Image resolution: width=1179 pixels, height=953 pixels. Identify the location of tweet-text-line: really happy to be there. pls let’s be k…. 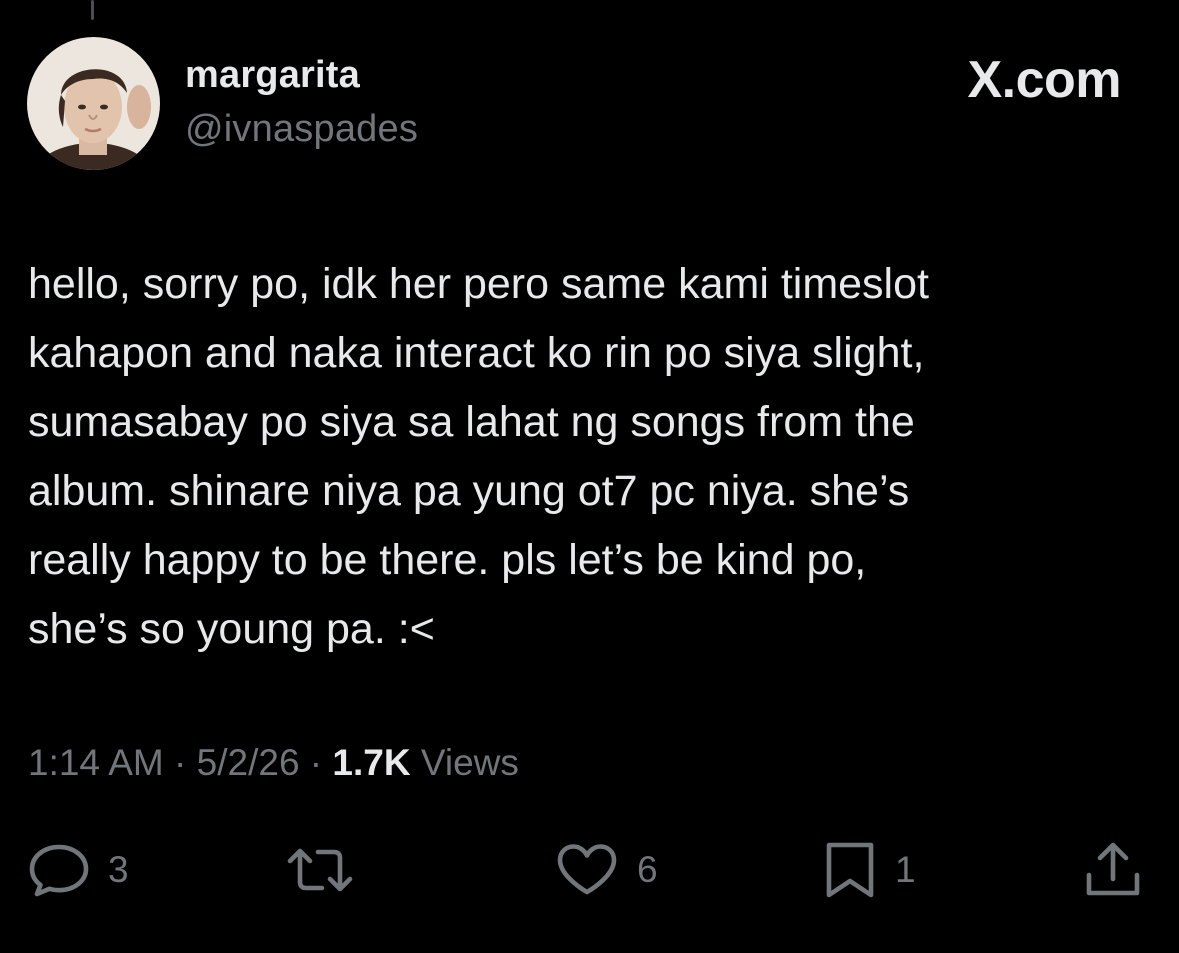
(447, 560).